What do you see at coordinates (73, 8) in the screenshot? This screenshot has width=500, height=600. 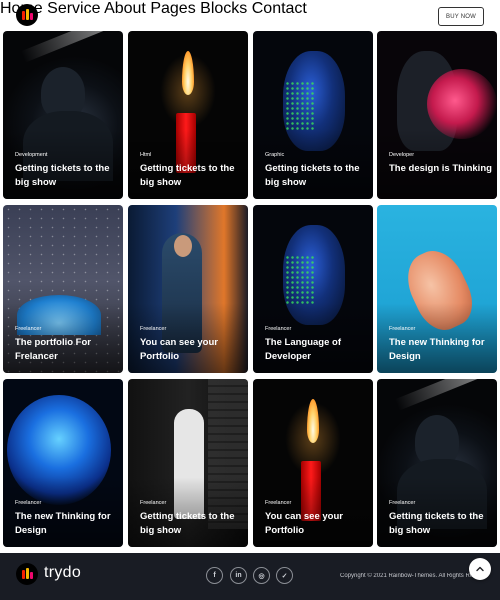 I see `nav-service: Service` at bounding box center [73, 8].